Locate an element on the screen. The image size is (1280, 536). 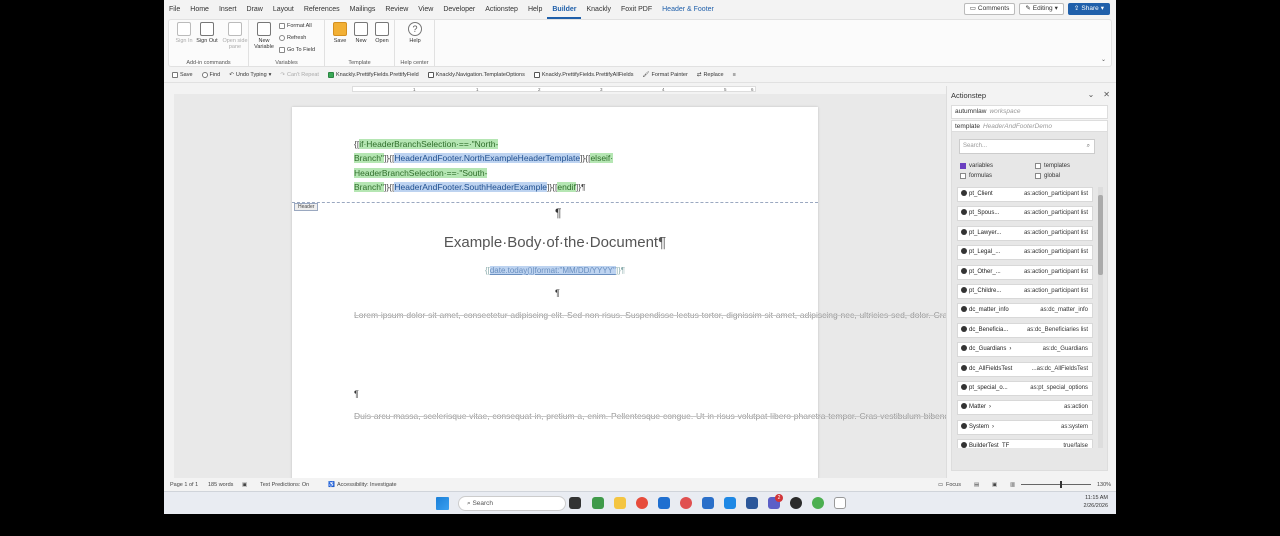
variable-list-item: dc_Beneficia... as:dc_Beneficiaries list is located at coordinates (1025, 330).